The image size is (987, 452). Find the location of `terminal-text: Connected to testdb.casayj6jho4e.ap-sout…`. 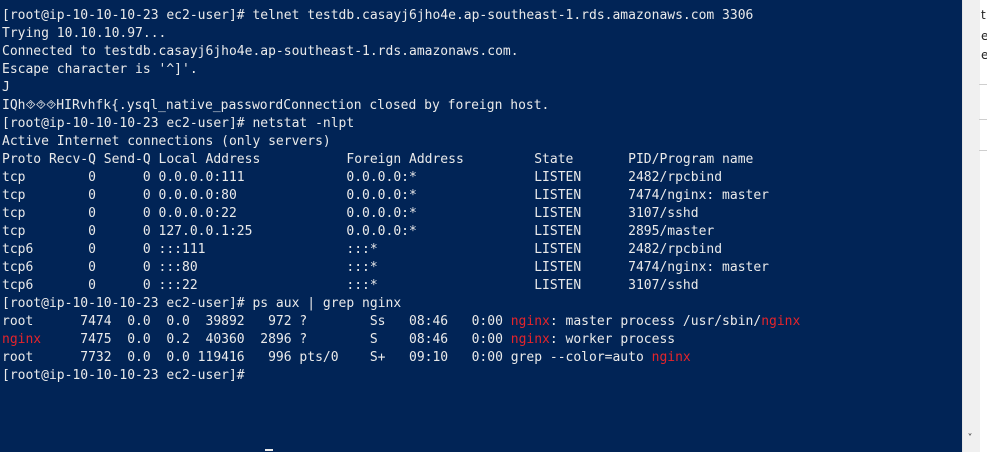

terminal-text: Connected to testdb.casayj6jho4e.ap-sout… is located at coordinates (260, 51).